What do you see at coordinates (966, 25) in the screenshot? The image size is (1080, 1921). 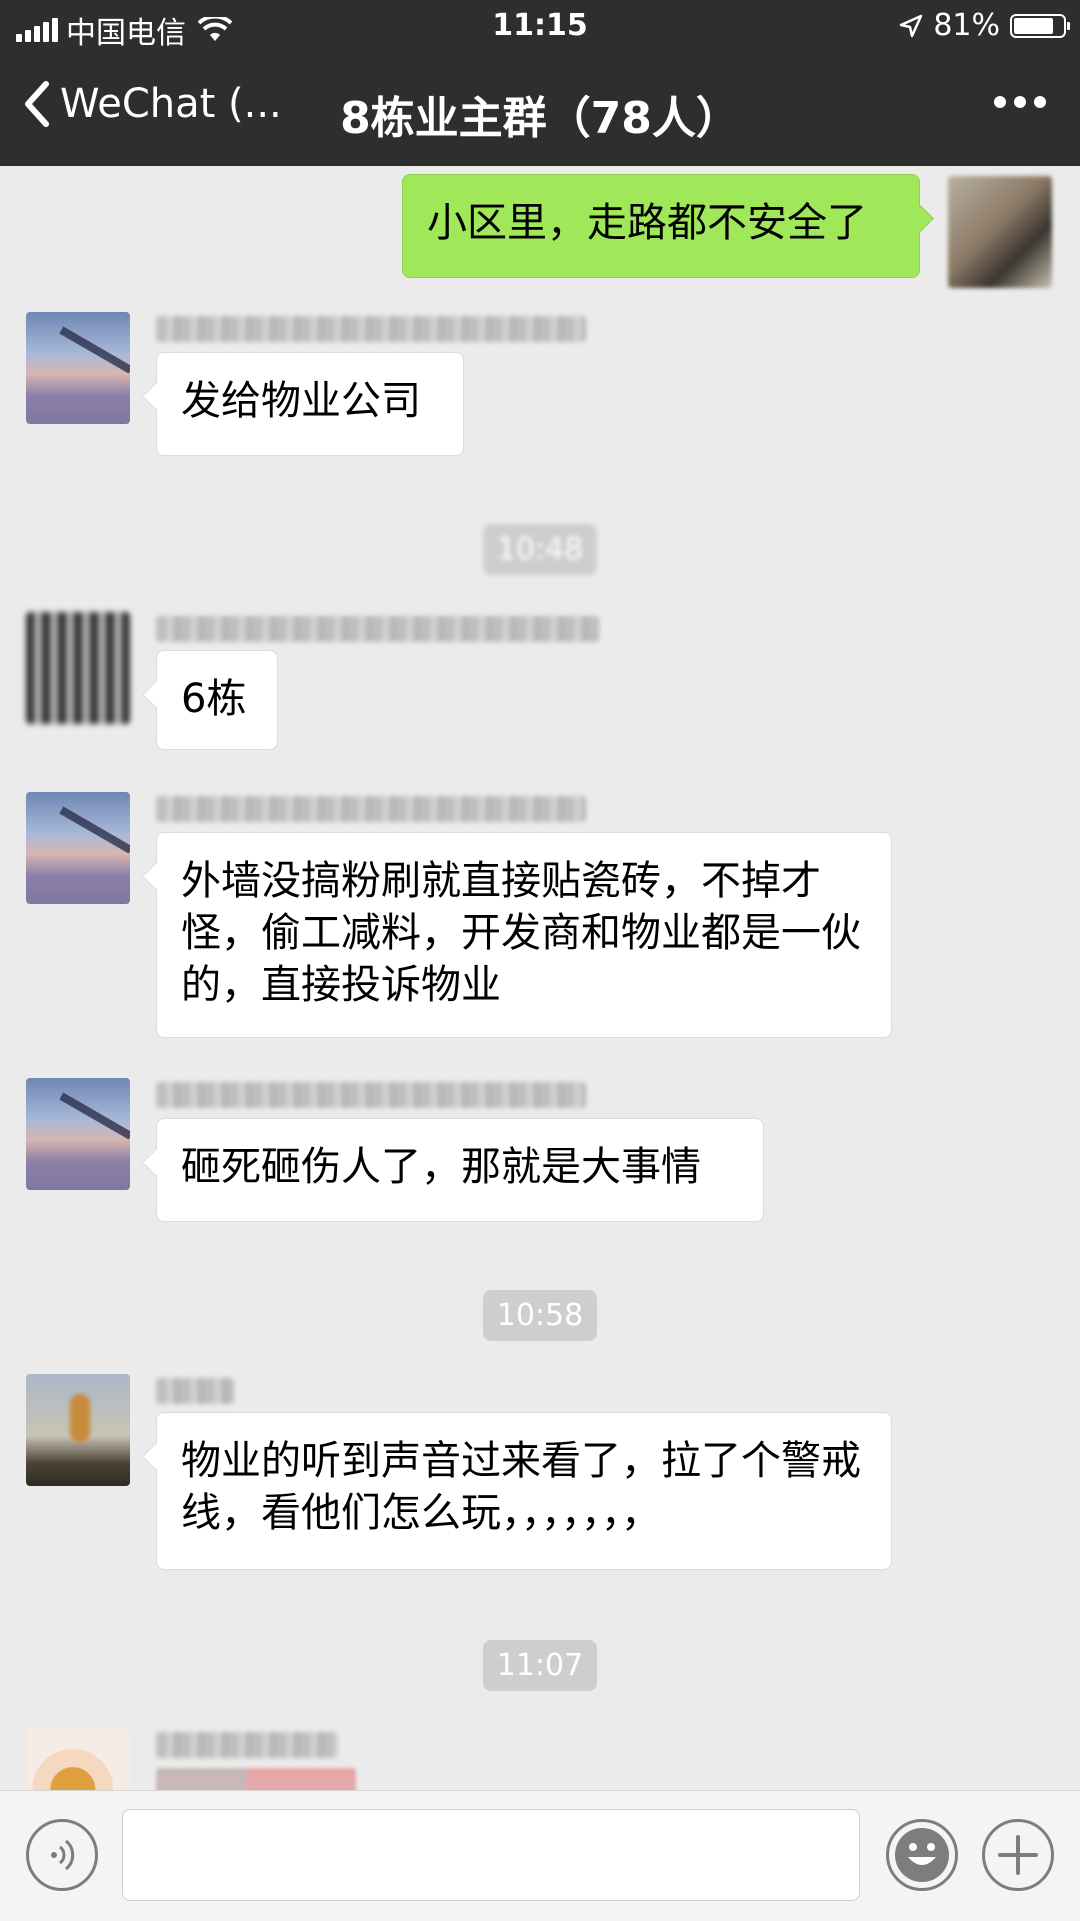 I see `battery-percent: 81%` at bounding box center [966, 25].